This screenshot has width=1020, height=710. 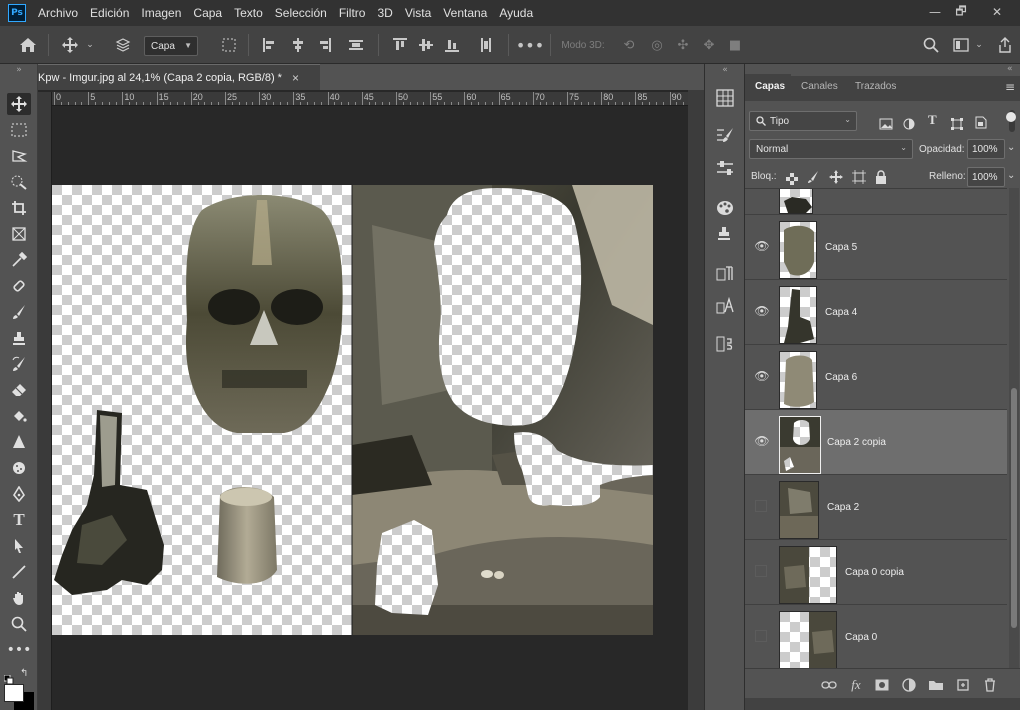 What do you see at coordinates (881, 176) in the screenshot?
I see `lock-all-icon` at bounding box center [881, 176].